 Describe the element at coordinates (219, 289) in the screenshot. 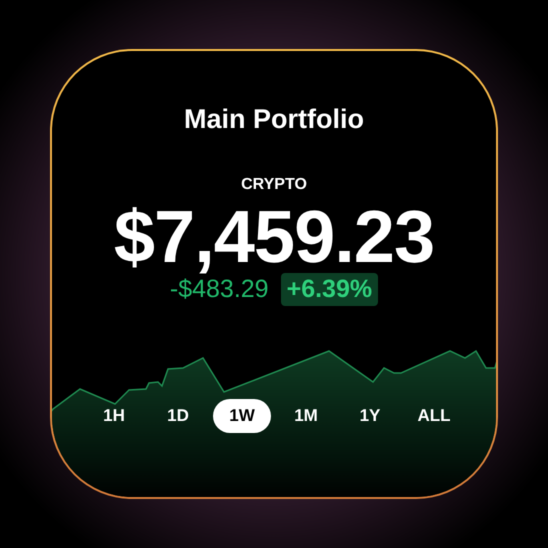

I see `change-amount: -$483.29` at that location.